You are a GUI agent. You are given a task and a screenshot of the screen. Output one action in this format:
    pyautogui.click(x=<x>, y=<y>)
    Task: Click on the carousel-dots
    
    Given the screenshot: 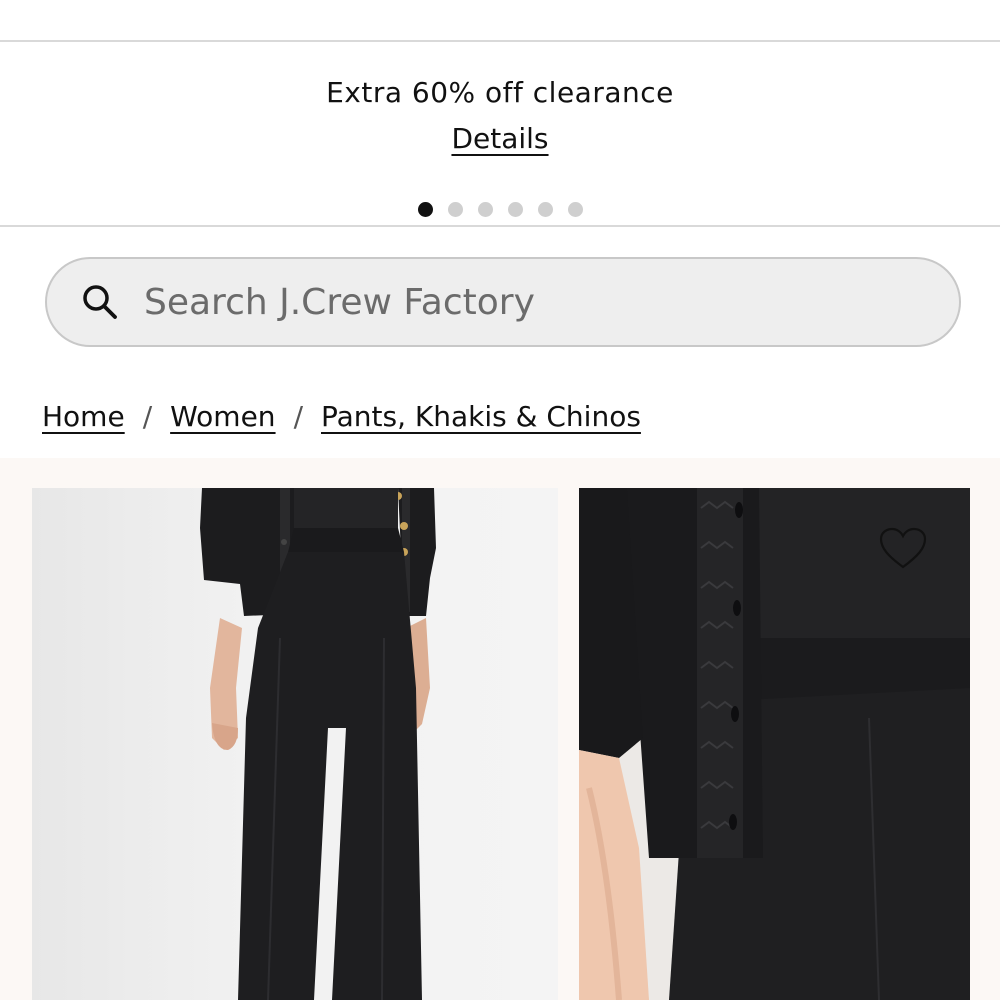 What is the action you would take?
    pyautogui.click(x=500, y=209)
    